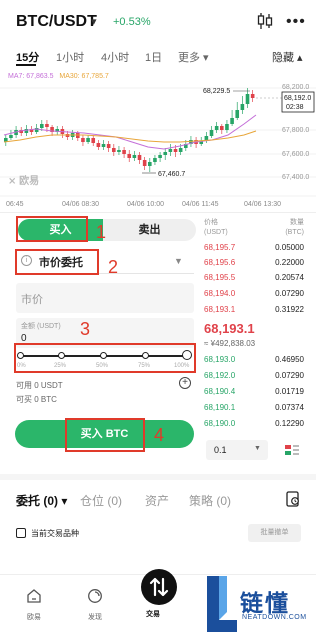 Image resolution: width=320 pixels, height=640 pixels. Describe the element at coordinates (220, 359) in the screenshot. I see `bid-price: 68,193.0` at that location.